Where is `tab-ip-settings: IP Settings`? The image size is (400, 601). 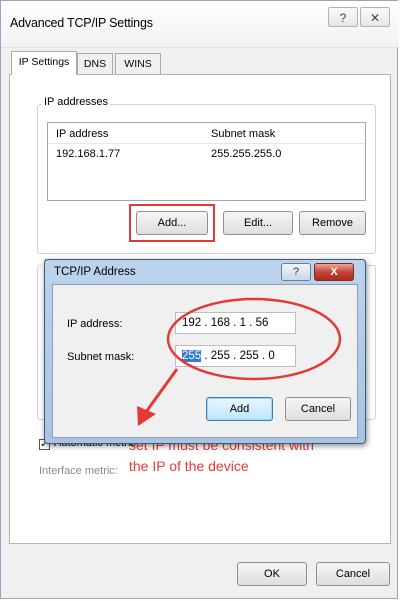 tab-ip-settings: IP Settings is located at coordinates (44, 63).